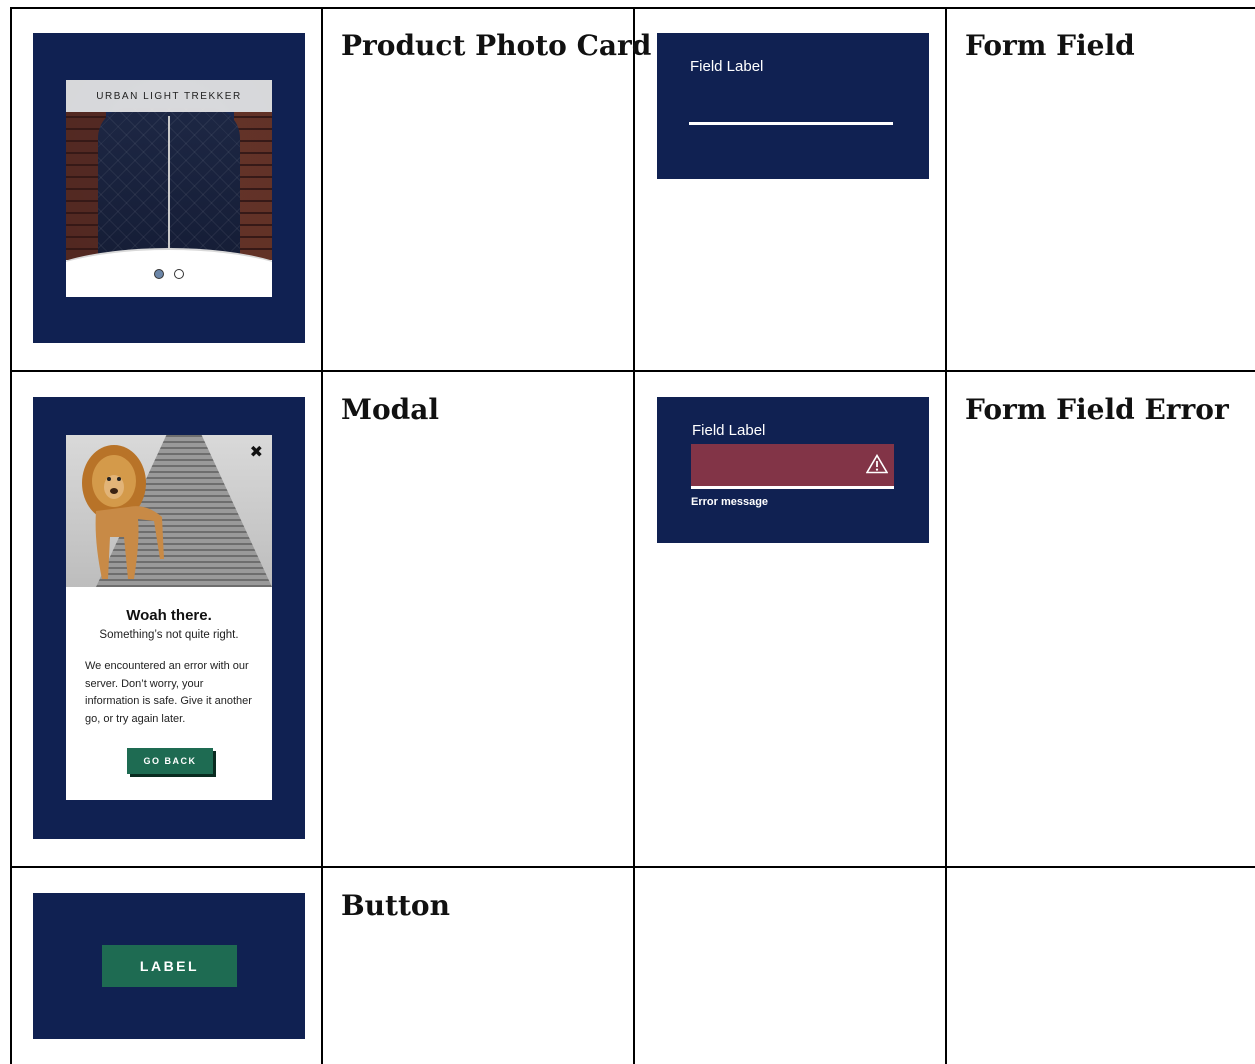 The height and width of the screenshot is (1064, 1255). Describe the element at coordinates (1050, 45) in the screenshot. I see `component-title-form-field: Form Field` at that location.